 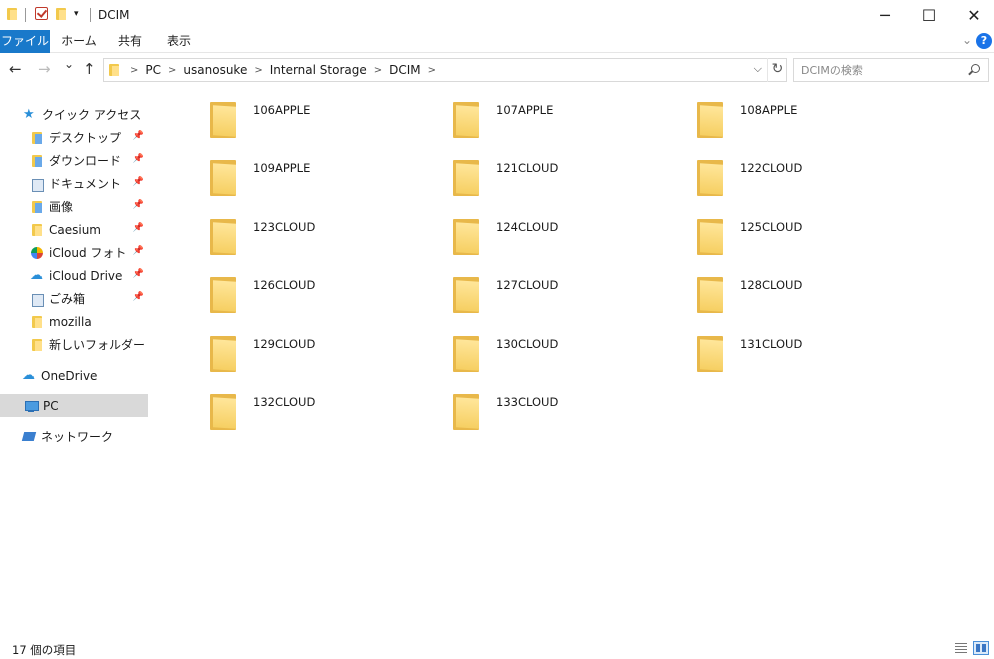 I want to click on breadcrumb-storage: Internal Storage, so click(x=318, y=70).